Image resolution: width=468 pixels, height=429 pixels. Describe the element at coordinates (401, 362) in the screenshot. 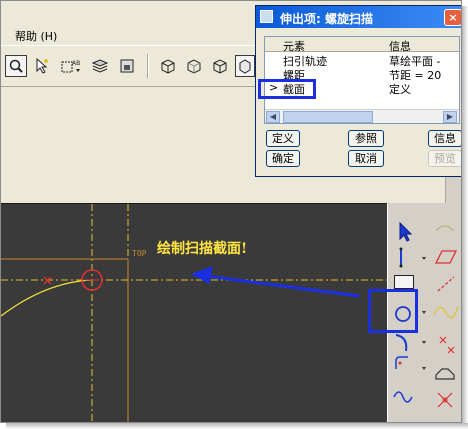

I see `fillet-tool-icon` at that location.